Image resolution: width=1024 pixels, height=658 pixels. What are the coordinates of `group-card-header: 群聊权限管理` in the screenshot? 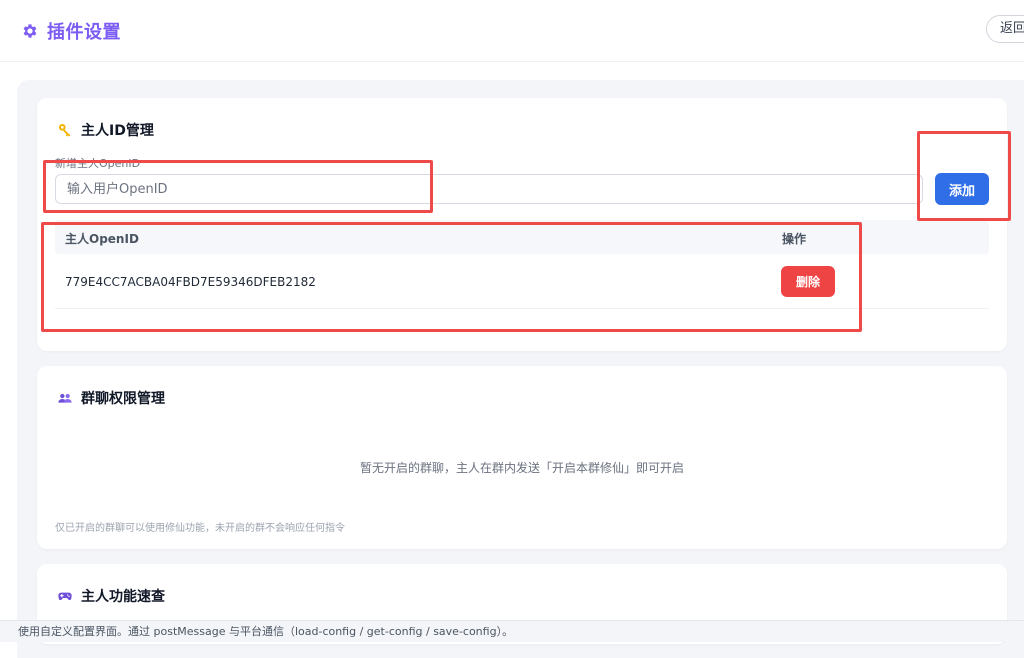 It's located at (111, 398).